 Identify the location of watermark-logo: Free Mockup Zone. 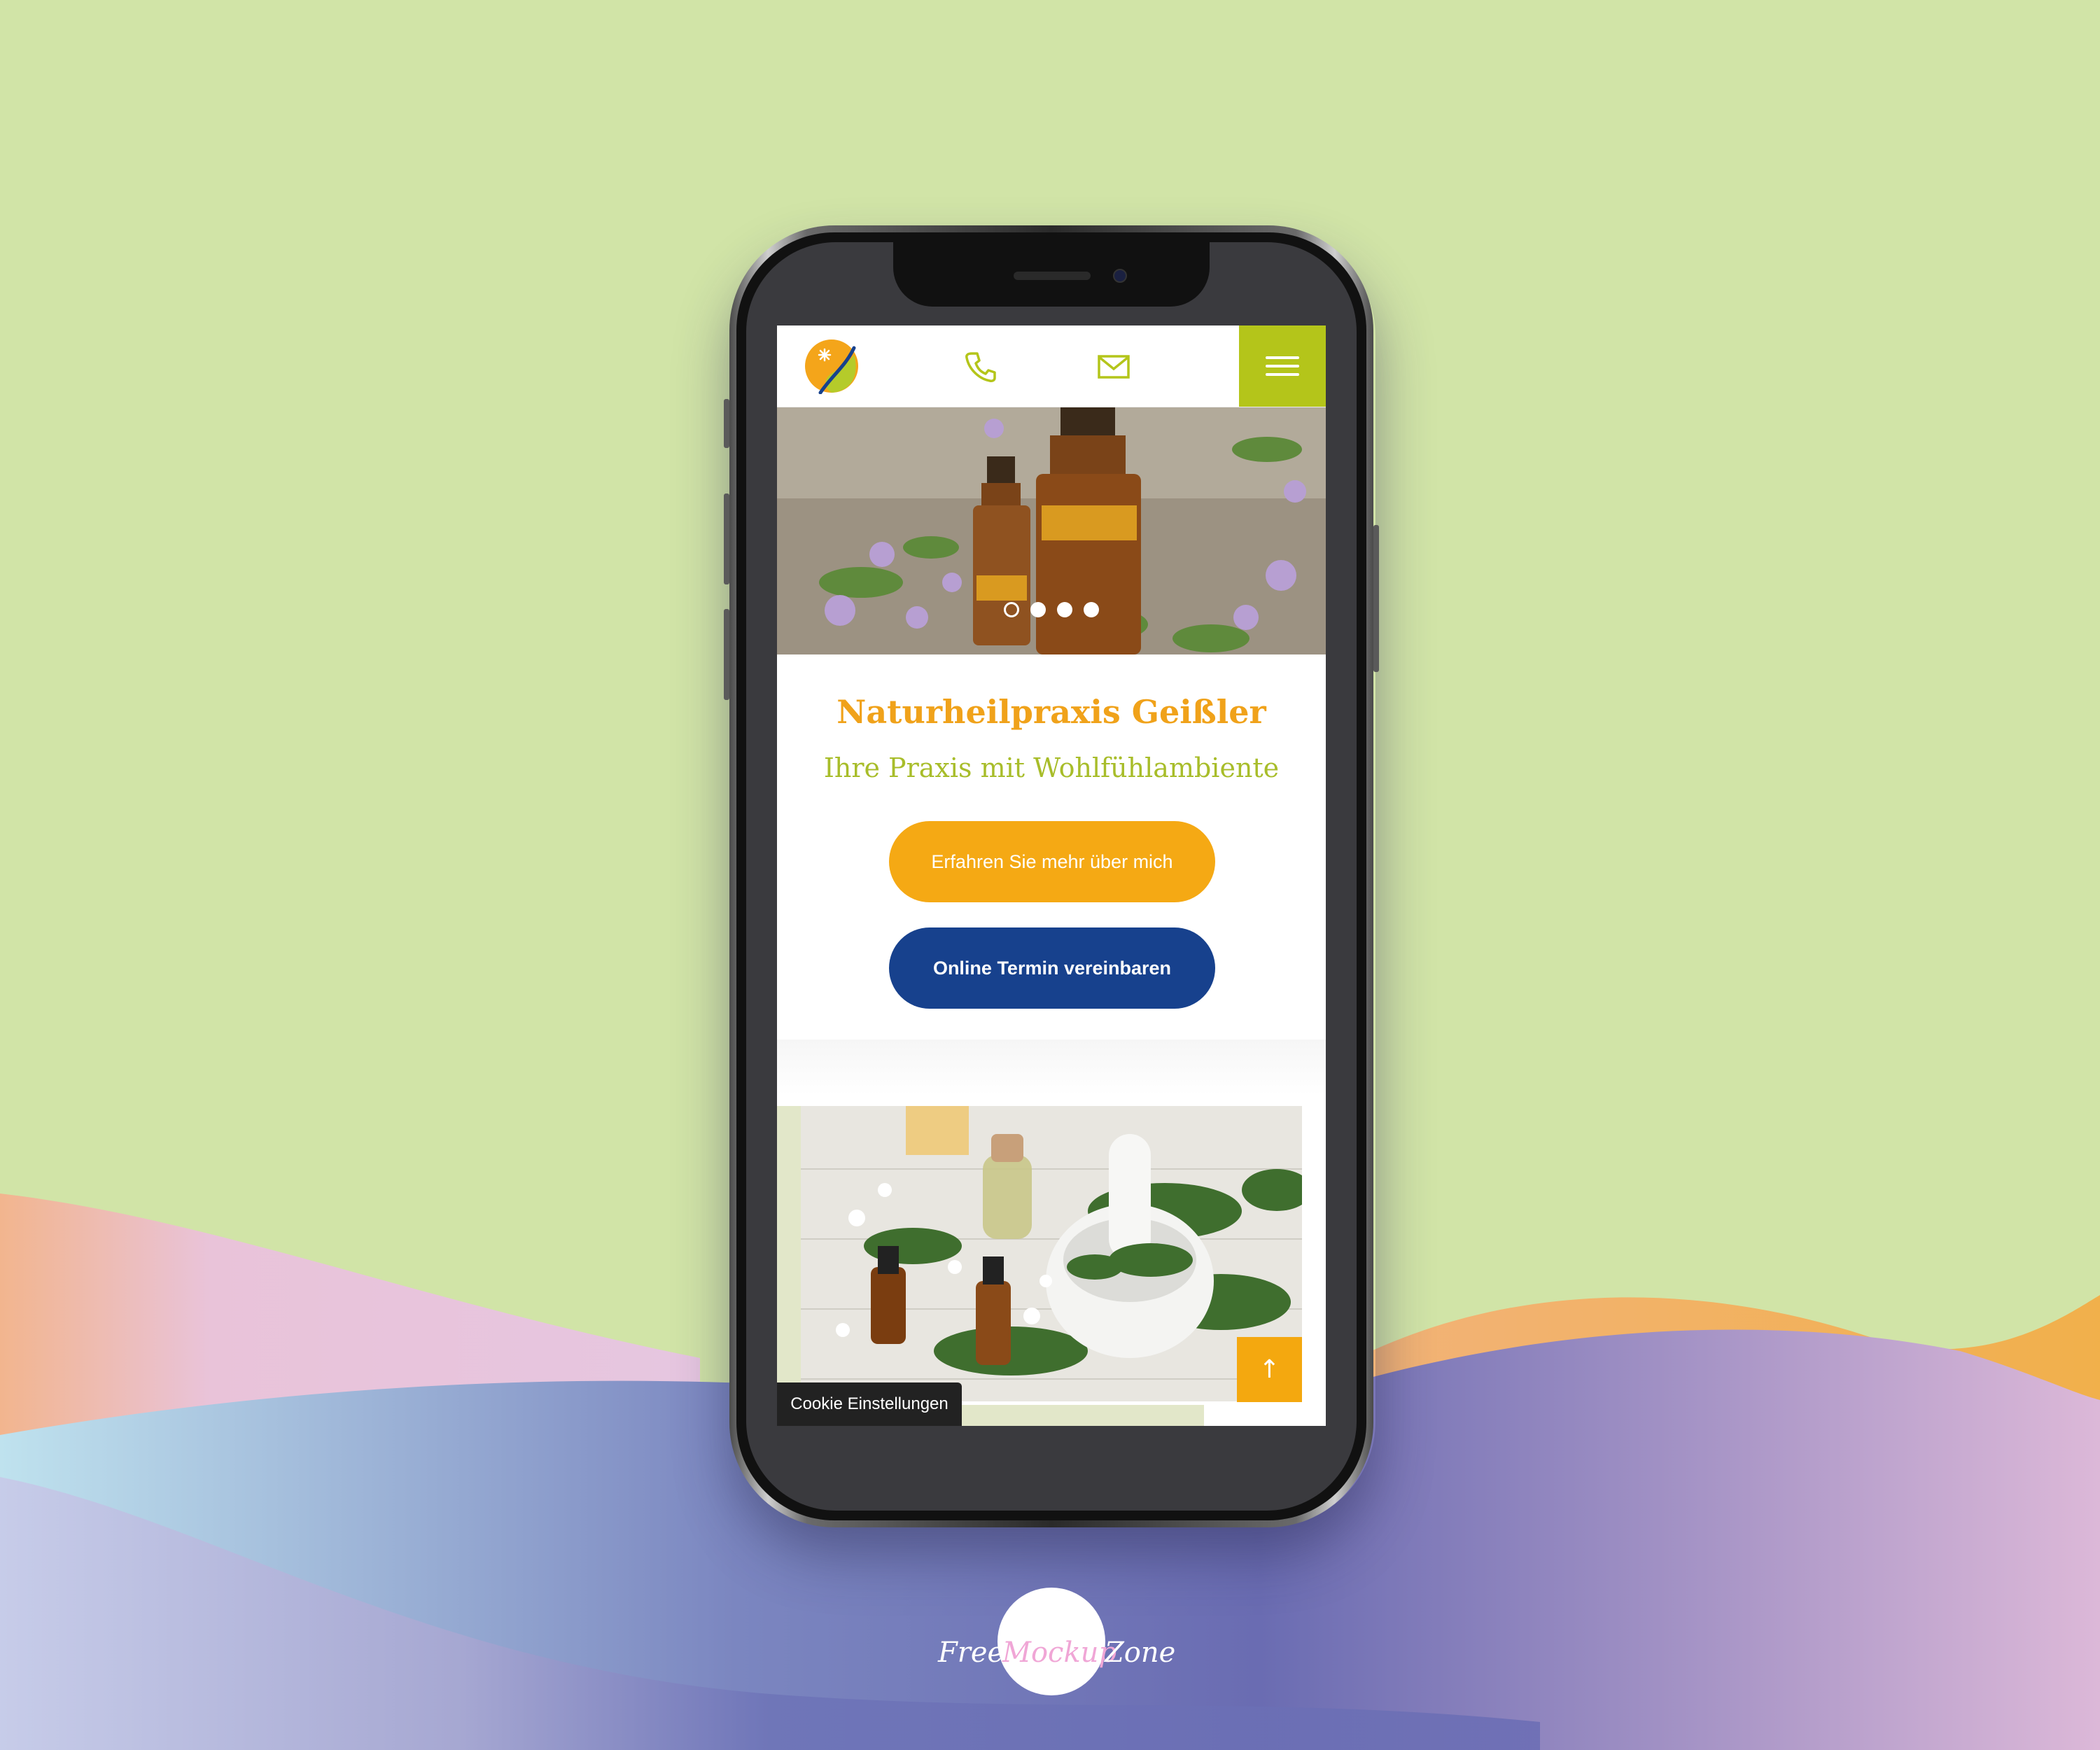
(1056, 1652).